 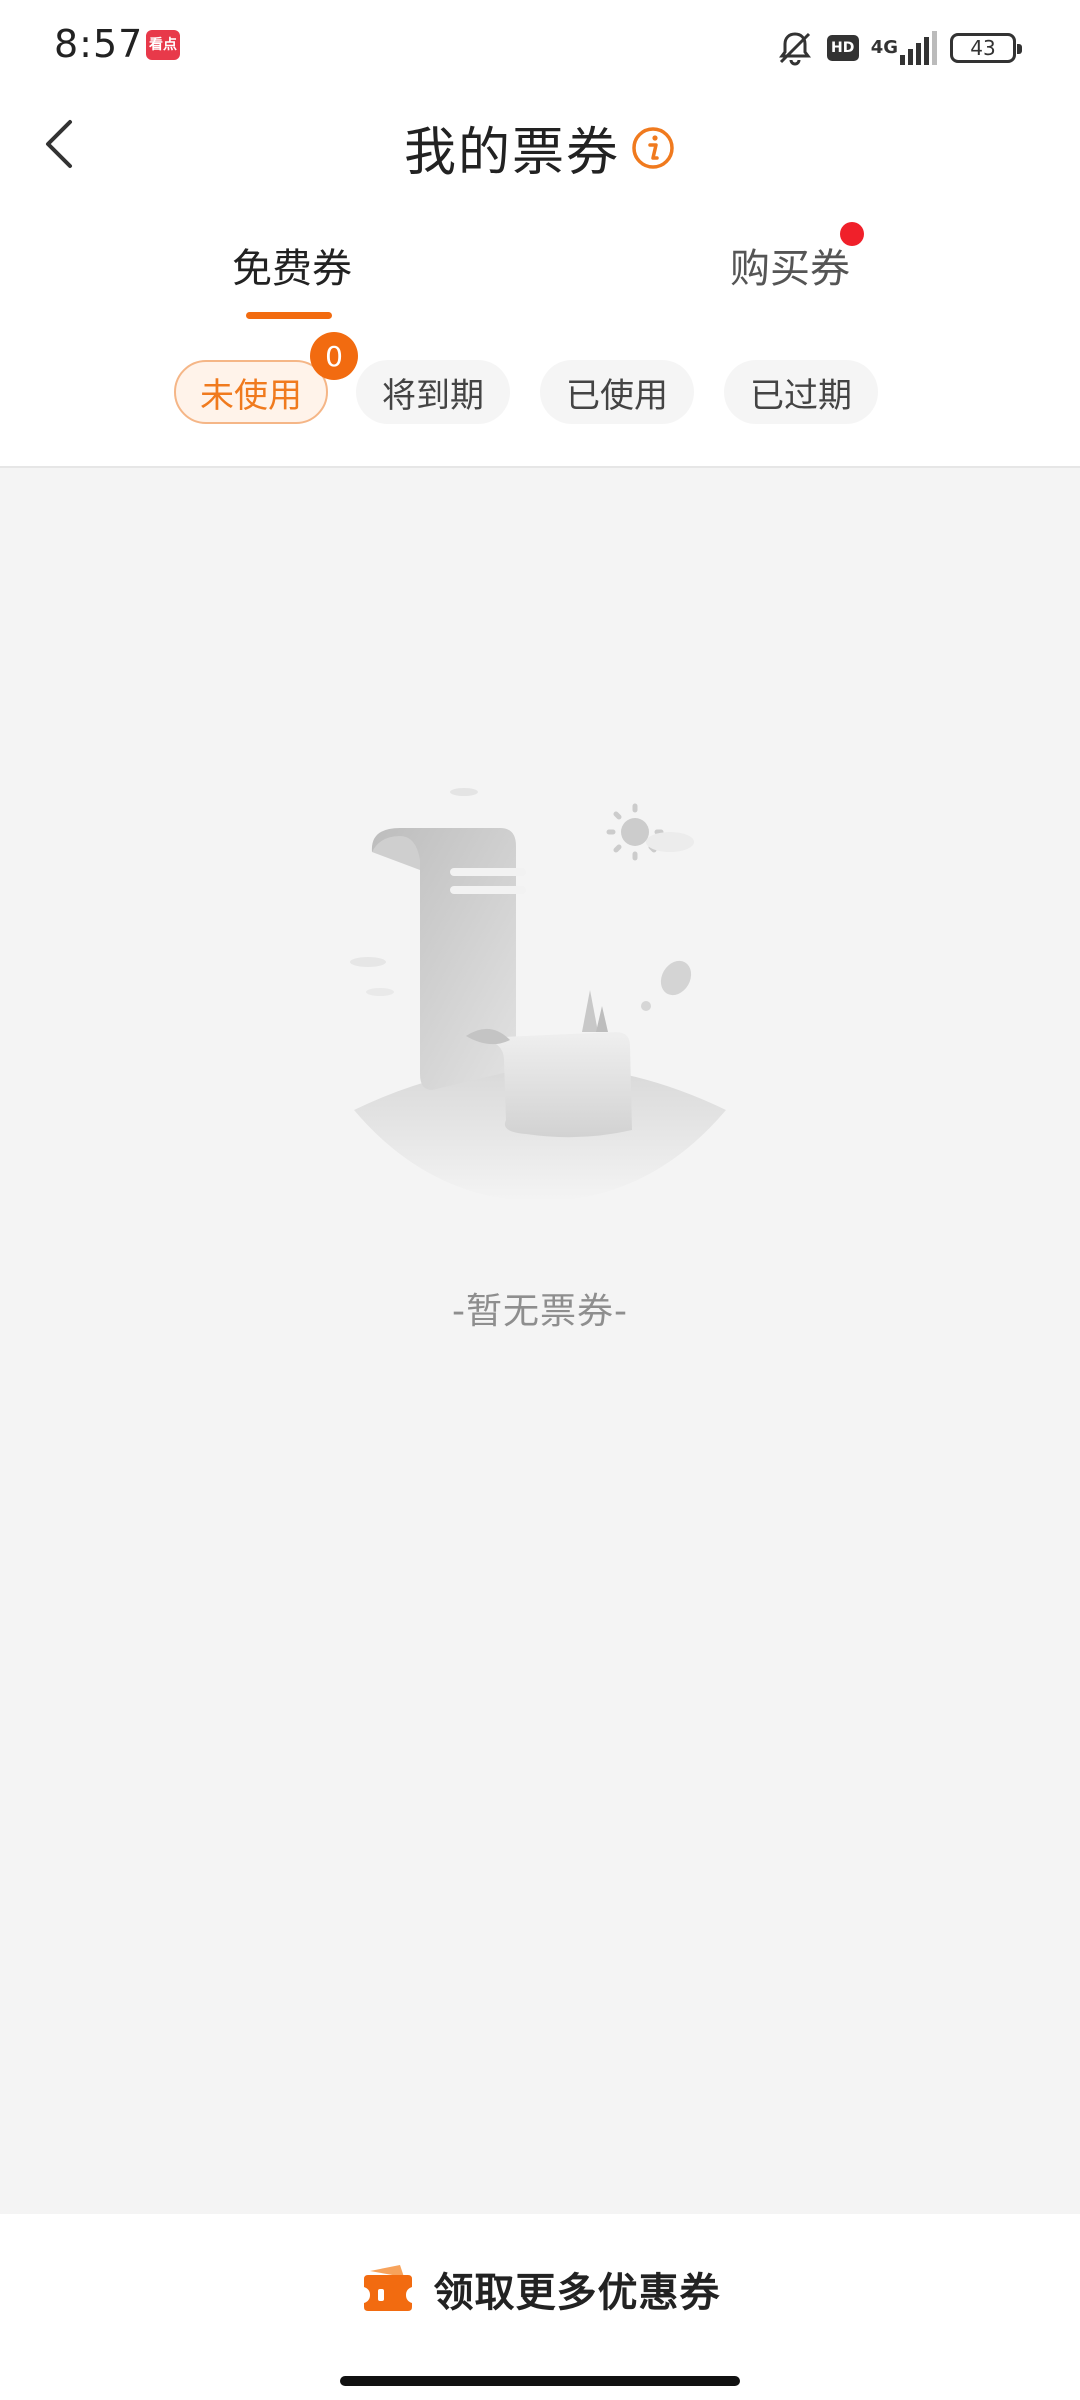 I want to click on status-bar: 8:57 看点 HD 4G 43, so click(x=540, y=48).